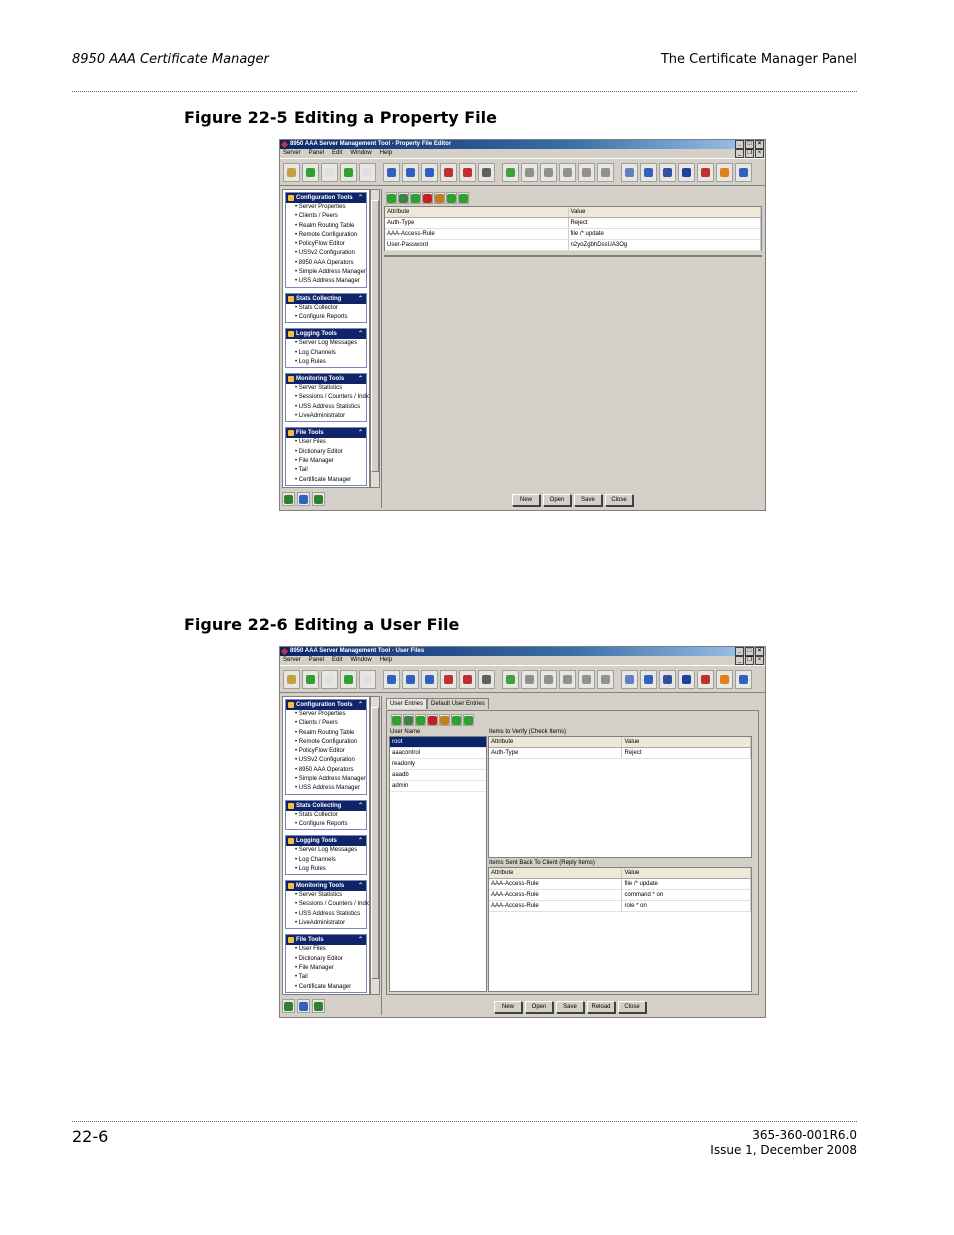 Image resolution: width=954 pixels, height=1235 pixels. I want to click on list-item: aaadb, so click(438, 775).